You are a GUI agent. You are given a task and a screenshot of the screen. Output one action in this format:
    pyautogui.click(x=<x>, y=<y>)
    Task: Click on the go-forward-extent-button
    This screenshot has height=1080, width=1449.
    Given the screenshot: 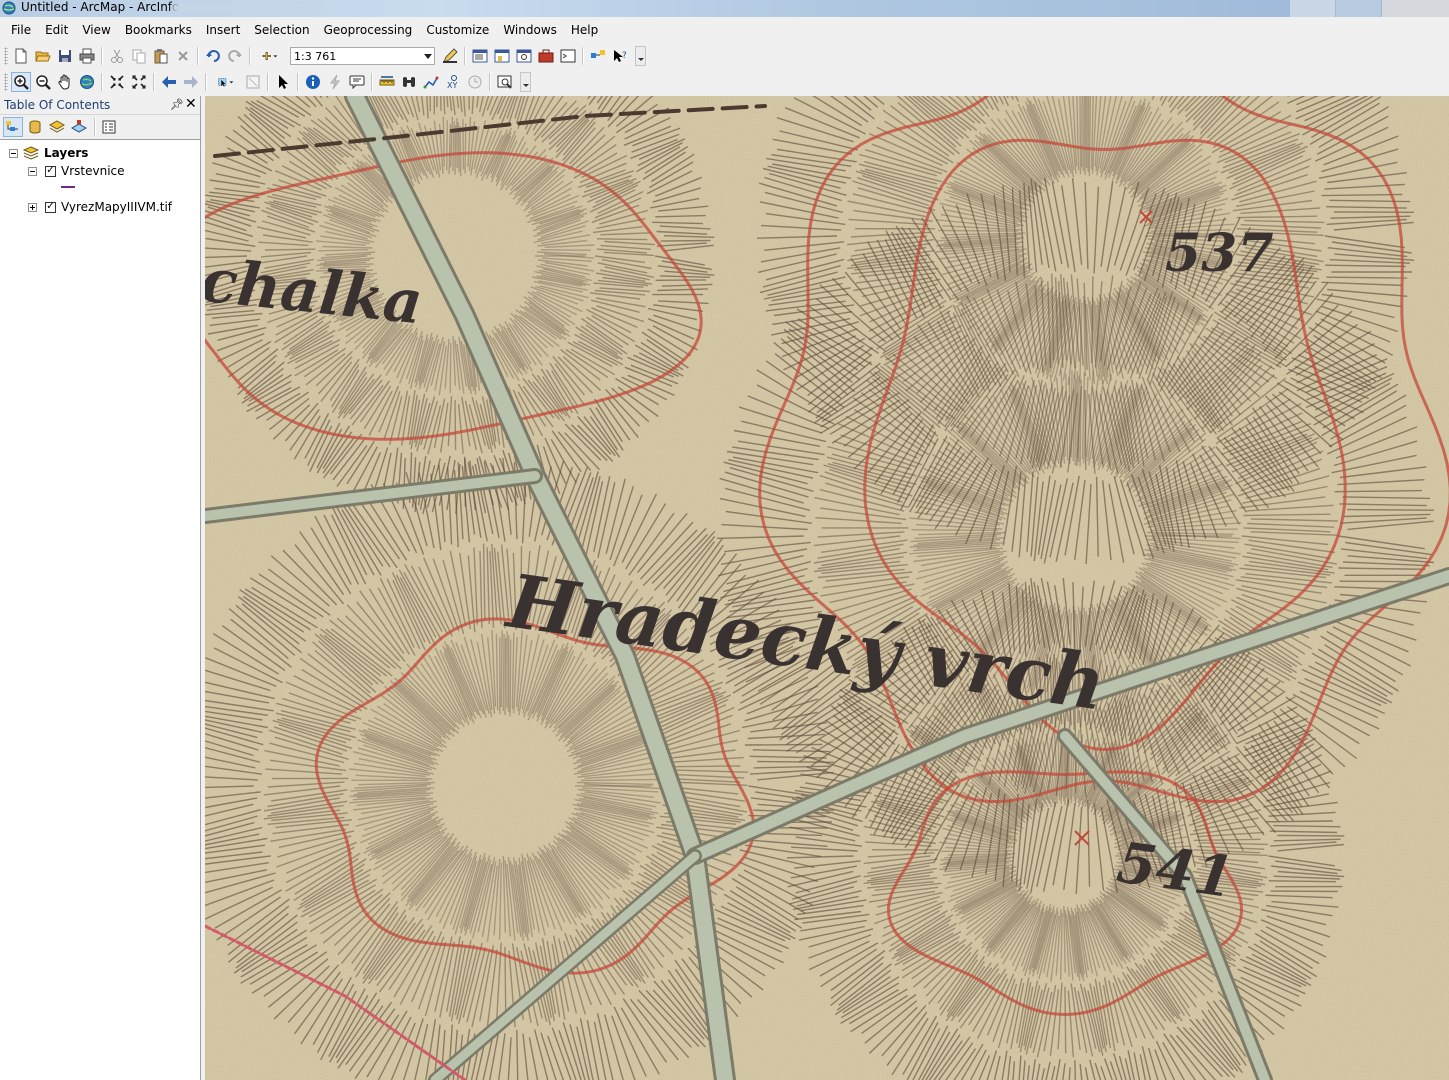 What is the action you would take?
    pyautogui.click(x=191, y=82)
    